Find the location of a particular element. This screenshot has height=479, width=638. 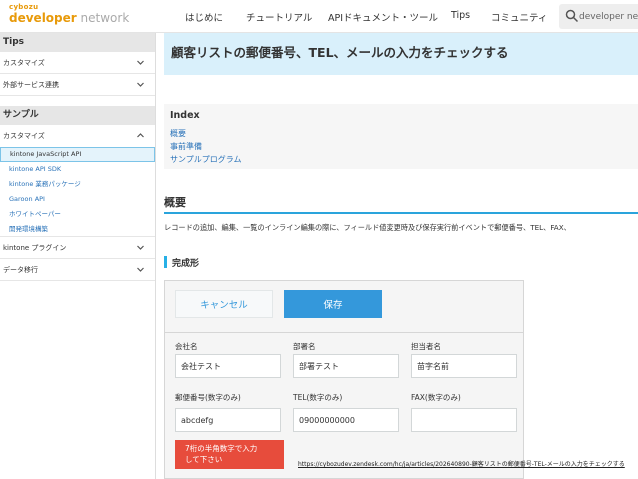

overview-heading: 概要 is located at coordinates (175, 202).